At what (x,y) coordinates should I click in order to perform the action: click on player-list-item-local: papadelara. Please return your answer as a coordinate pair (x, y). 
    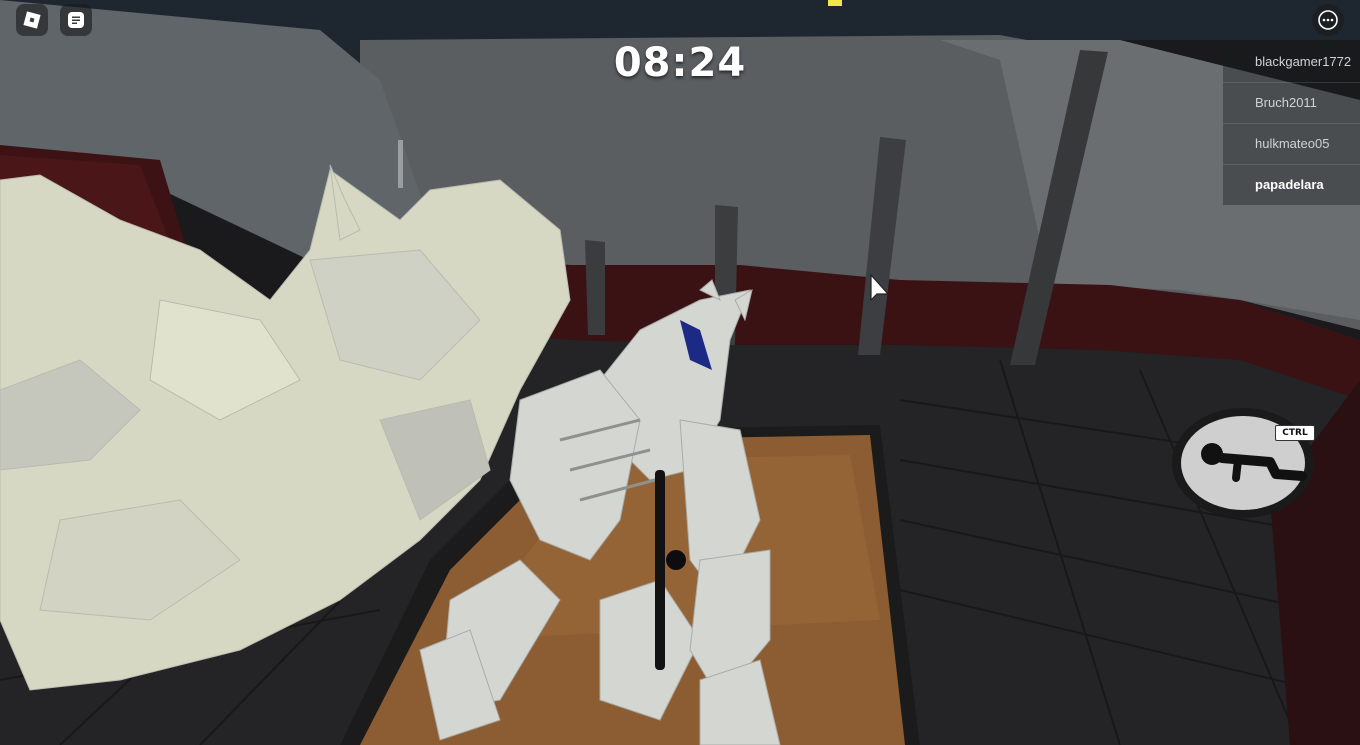
    Looking at the image, I should click on (1291, 185).